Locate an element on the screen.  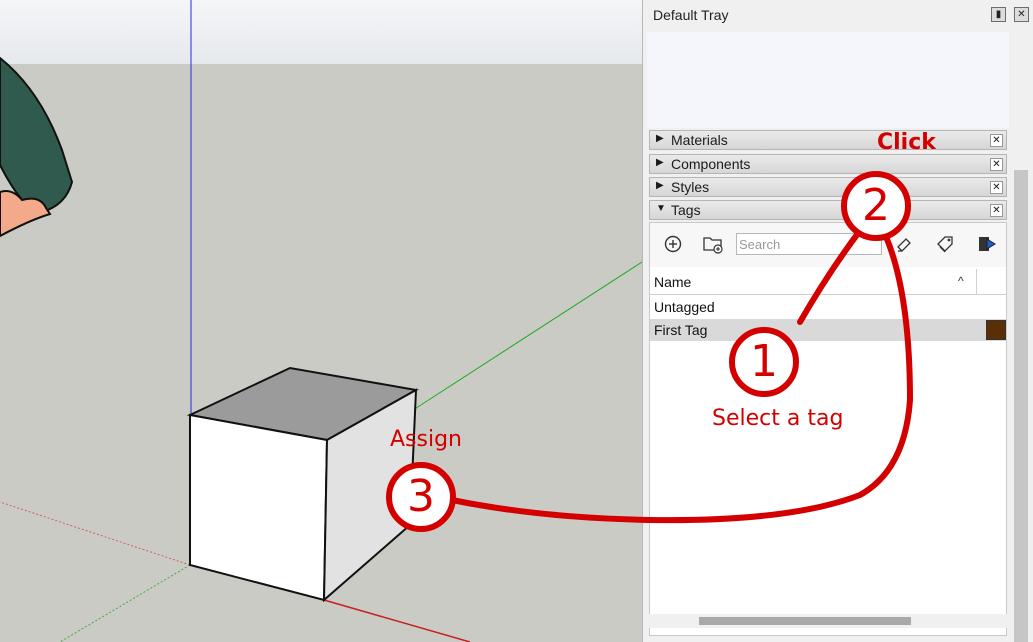
step-1-badge: 1 is located at coordinates (764, 362).